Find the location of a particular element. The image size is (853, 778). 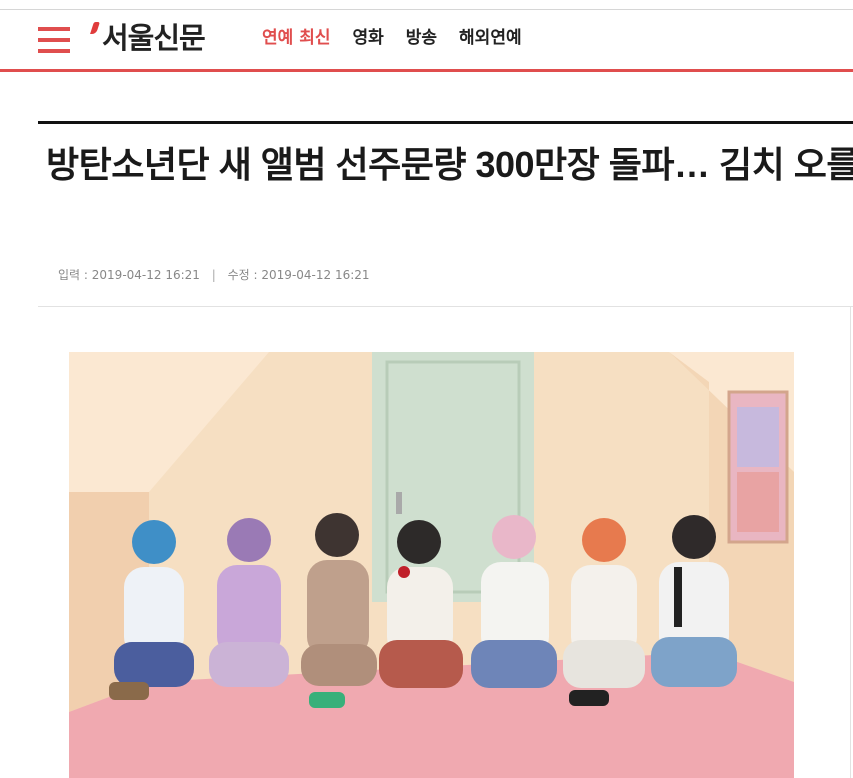

modified-label: 수정 is located at coordinates (238, 275).